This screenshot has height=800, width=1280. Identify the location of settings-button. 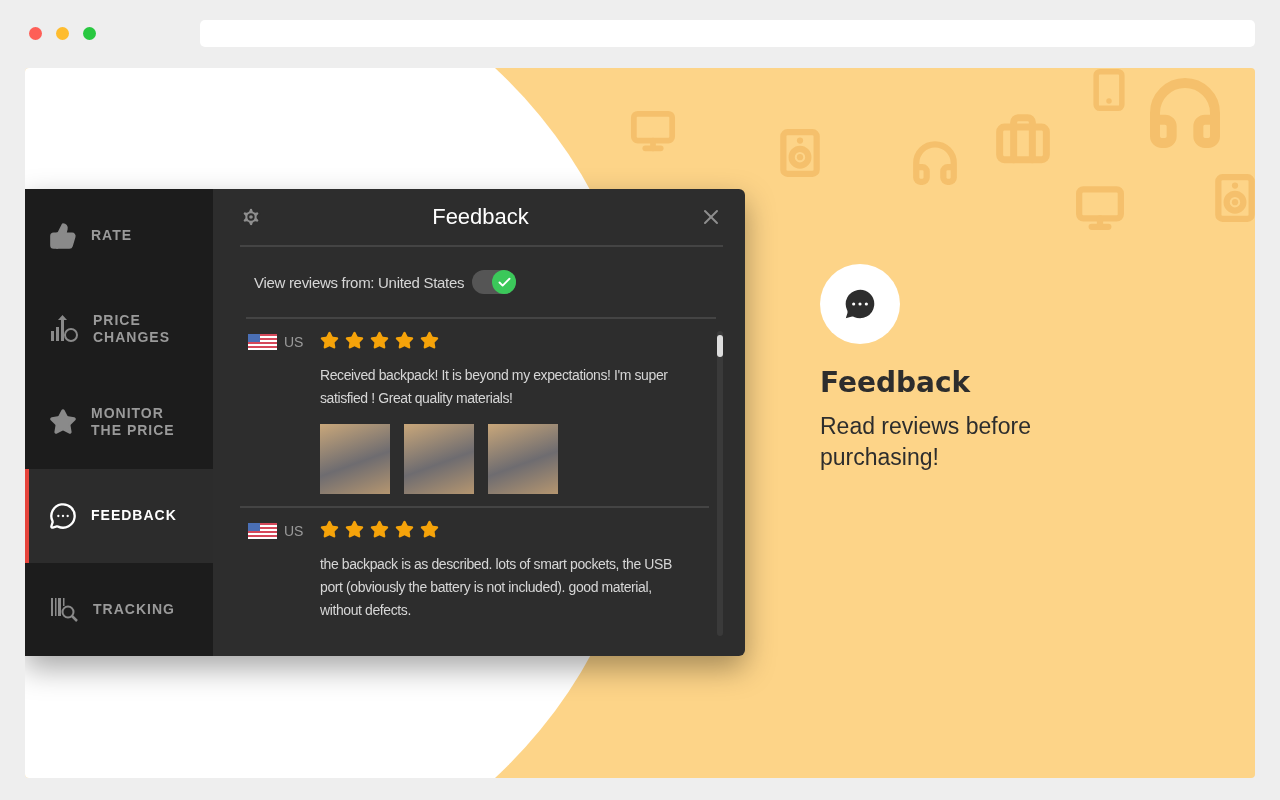
(251, 217).